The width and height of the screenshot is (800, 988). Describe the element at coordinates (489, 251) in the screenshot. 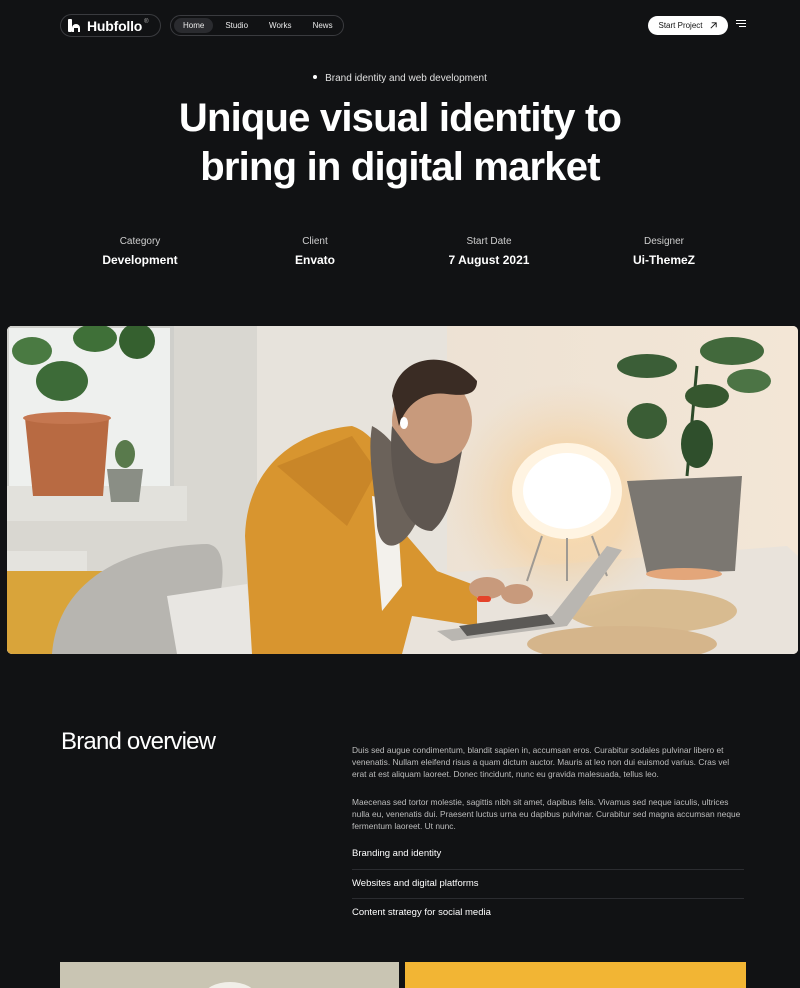

I see `meta-start-date: Start Date 7 August 2021` at that location.